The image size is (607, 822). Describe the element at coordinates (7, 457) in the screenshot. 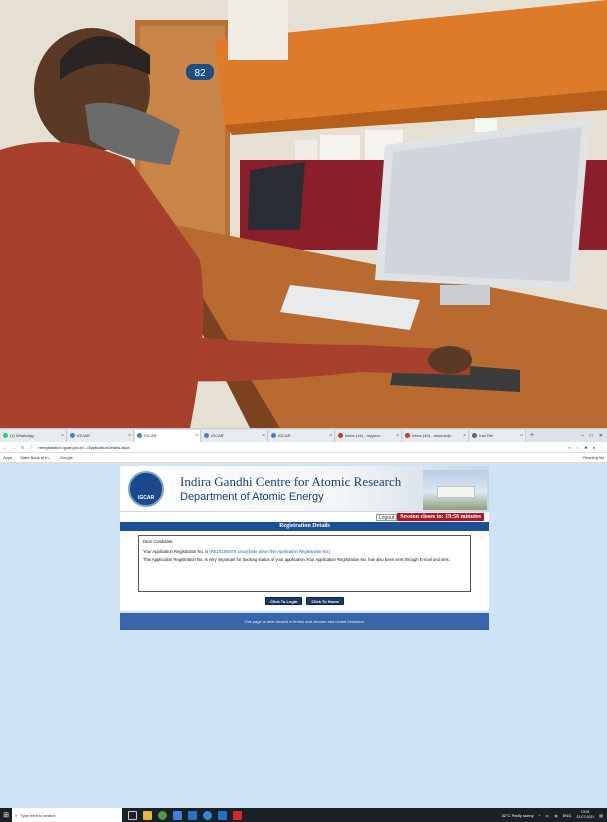

I see `bookmark-apps: Apps` at that location.